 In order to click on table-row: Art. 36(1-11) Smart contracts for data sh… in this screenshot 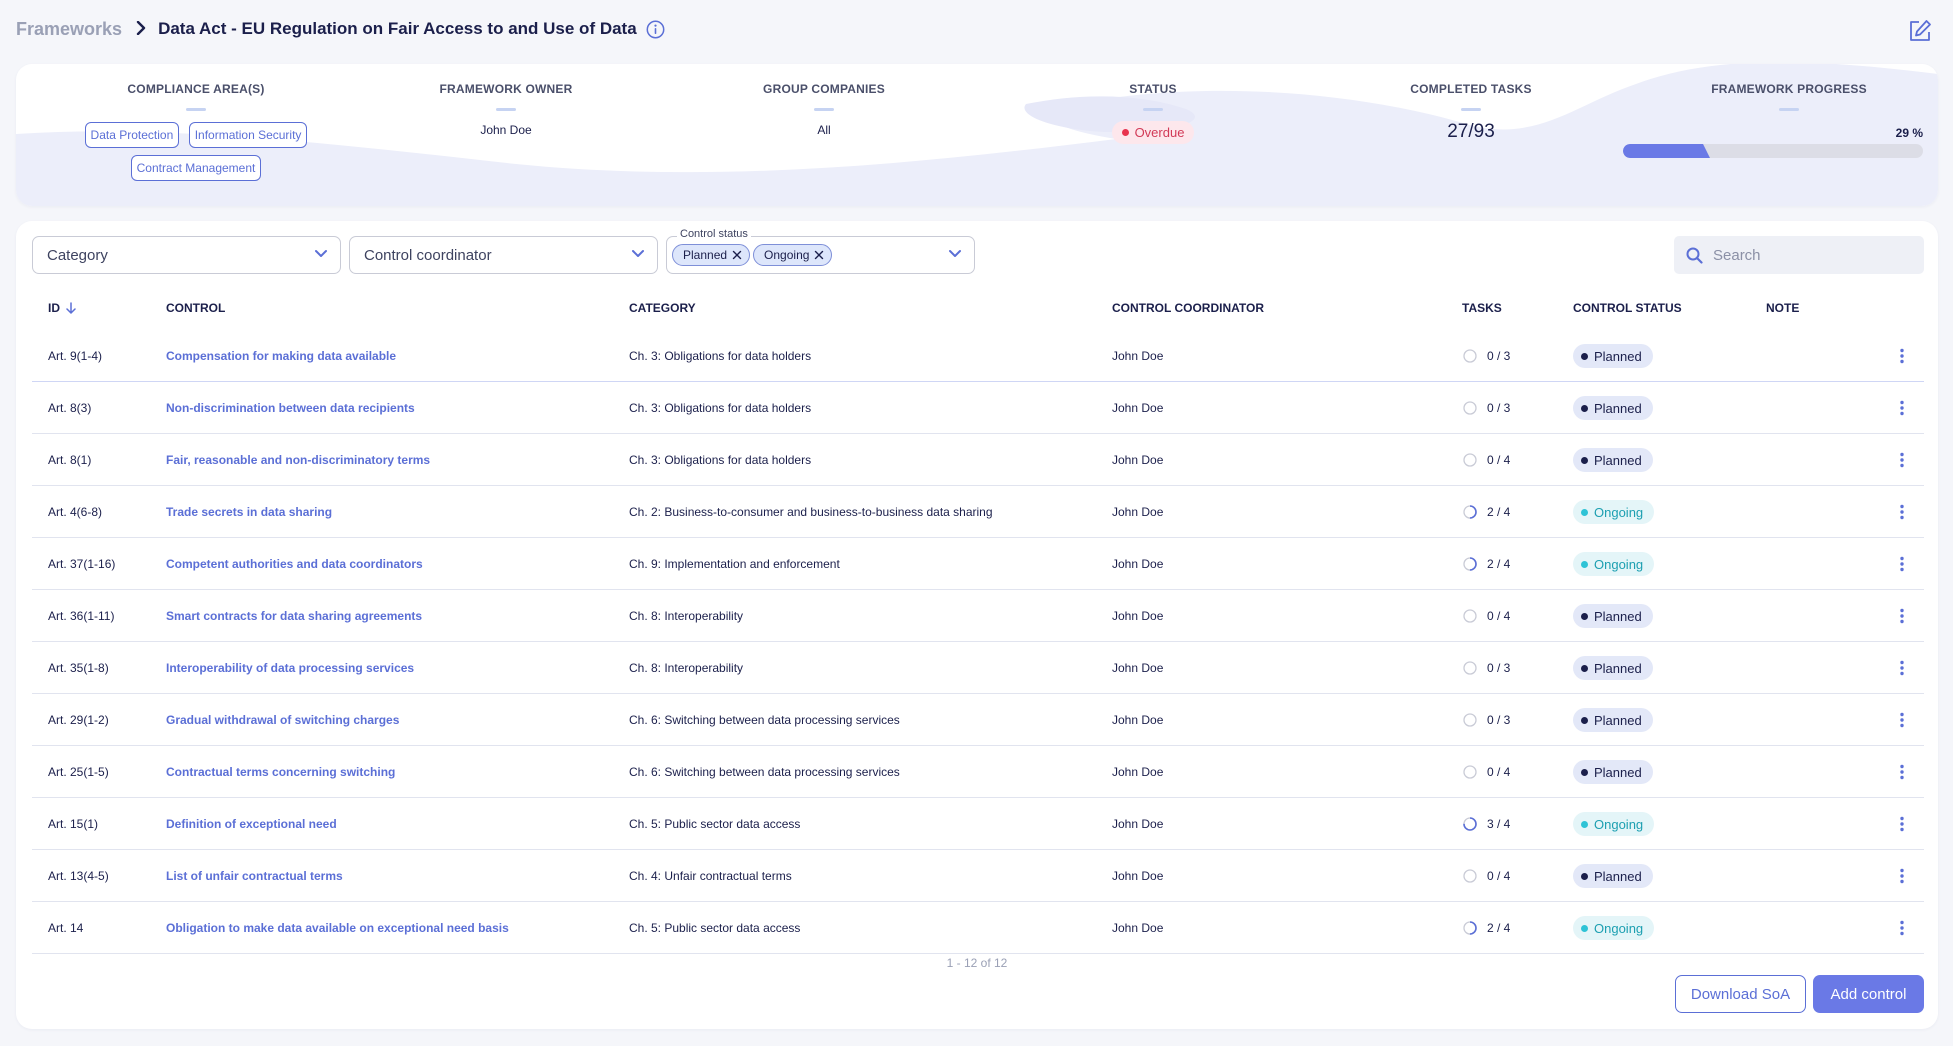, I will do `click(978, 616)`.